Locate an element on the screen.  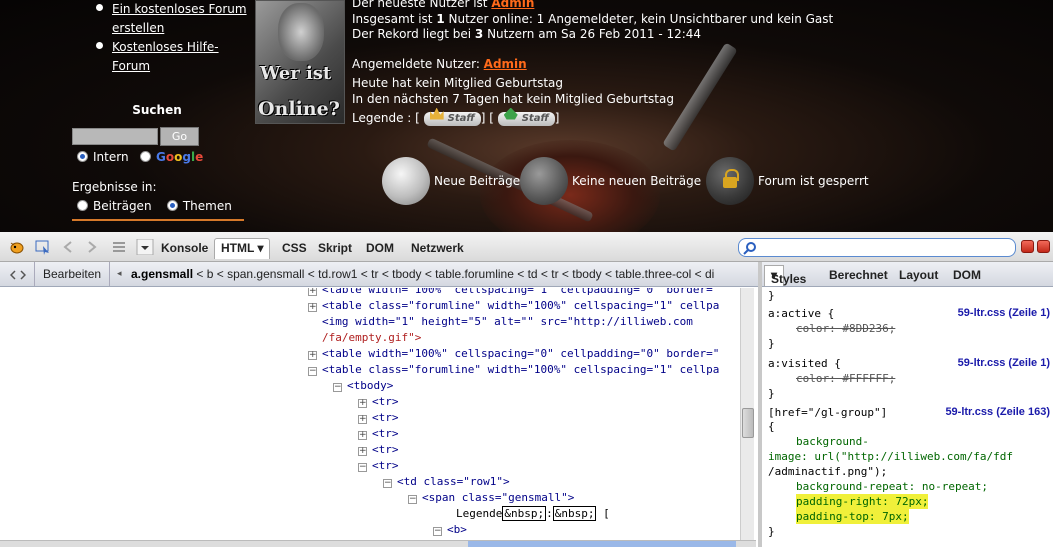
tab-side-dom: DOM is located at coordinates (967, 275).